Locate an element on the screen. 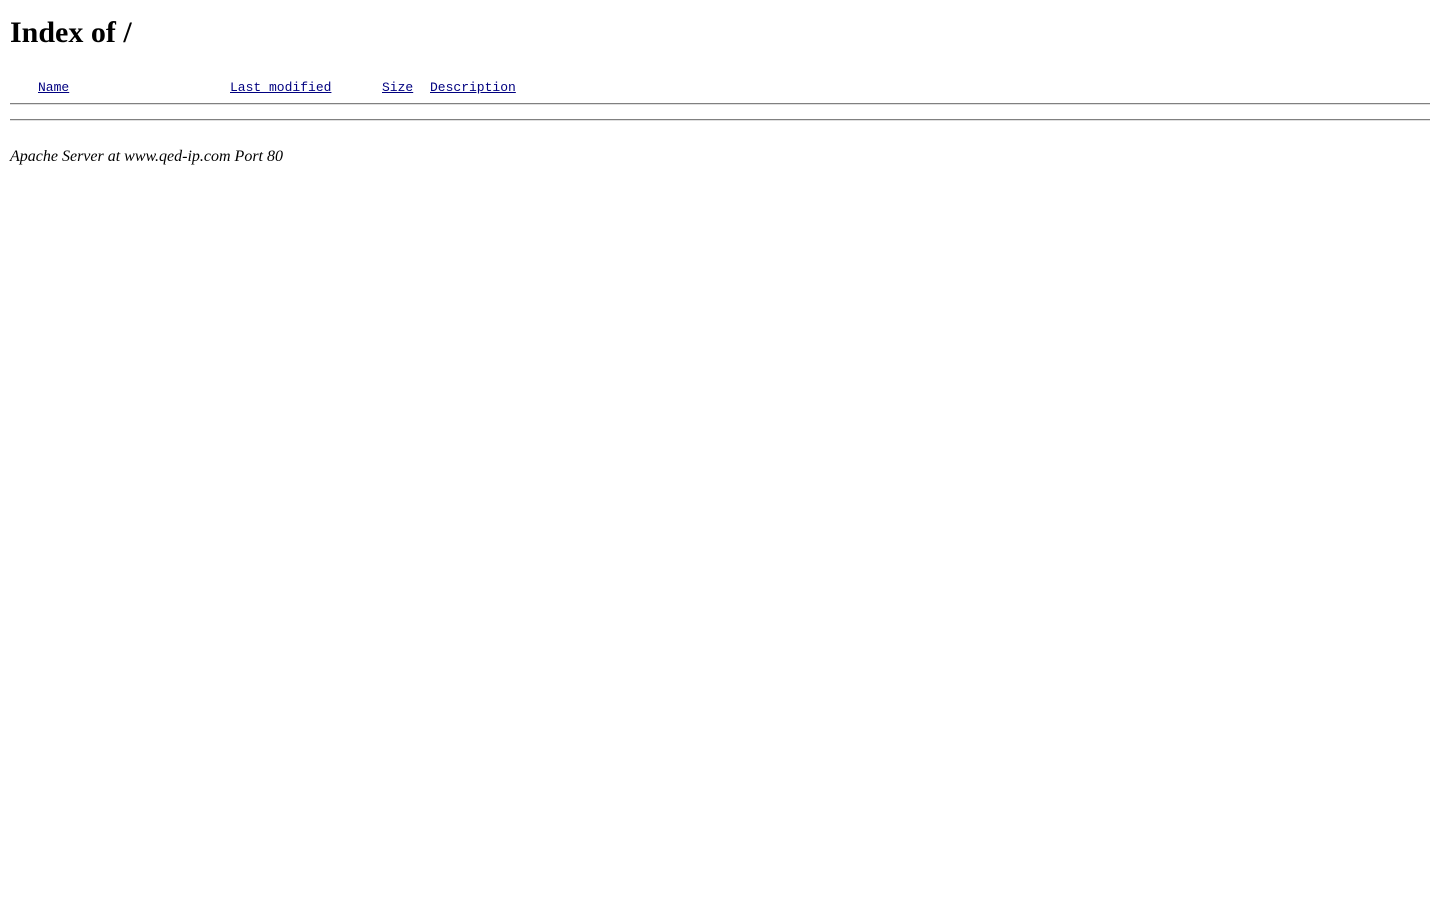 The width and height of the screenshot is (1440, 900). blank-icon is located at coordinates (21, 88).